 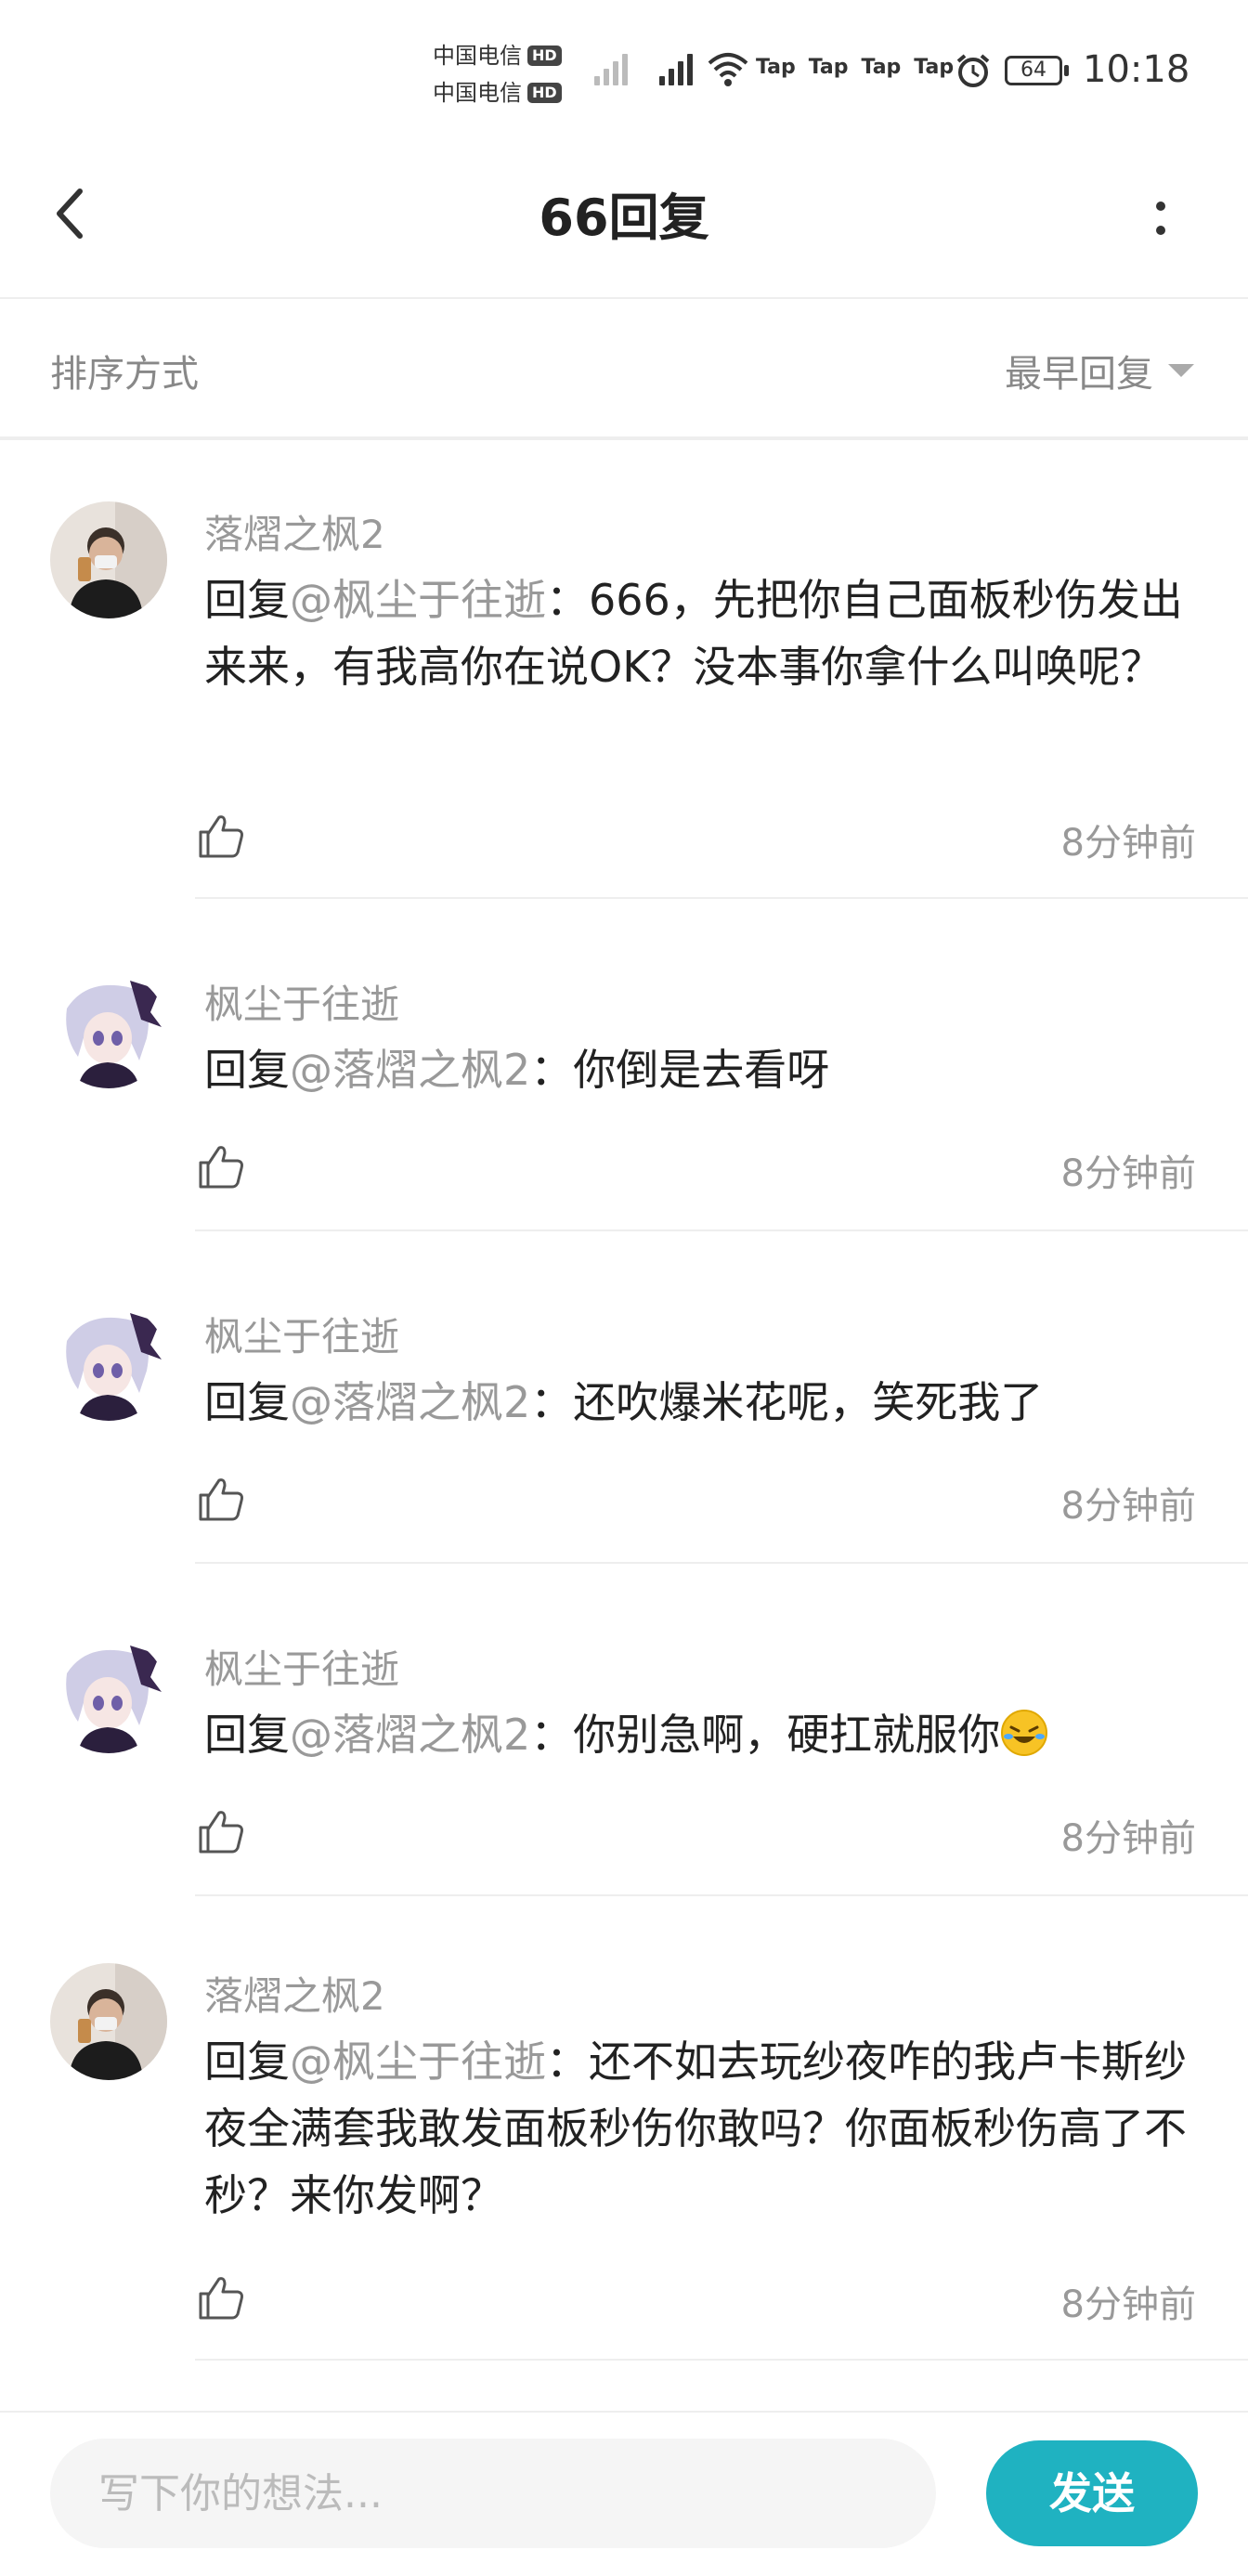 I want to click on sort-select: 最早回复, so click(x=1099, y=370).